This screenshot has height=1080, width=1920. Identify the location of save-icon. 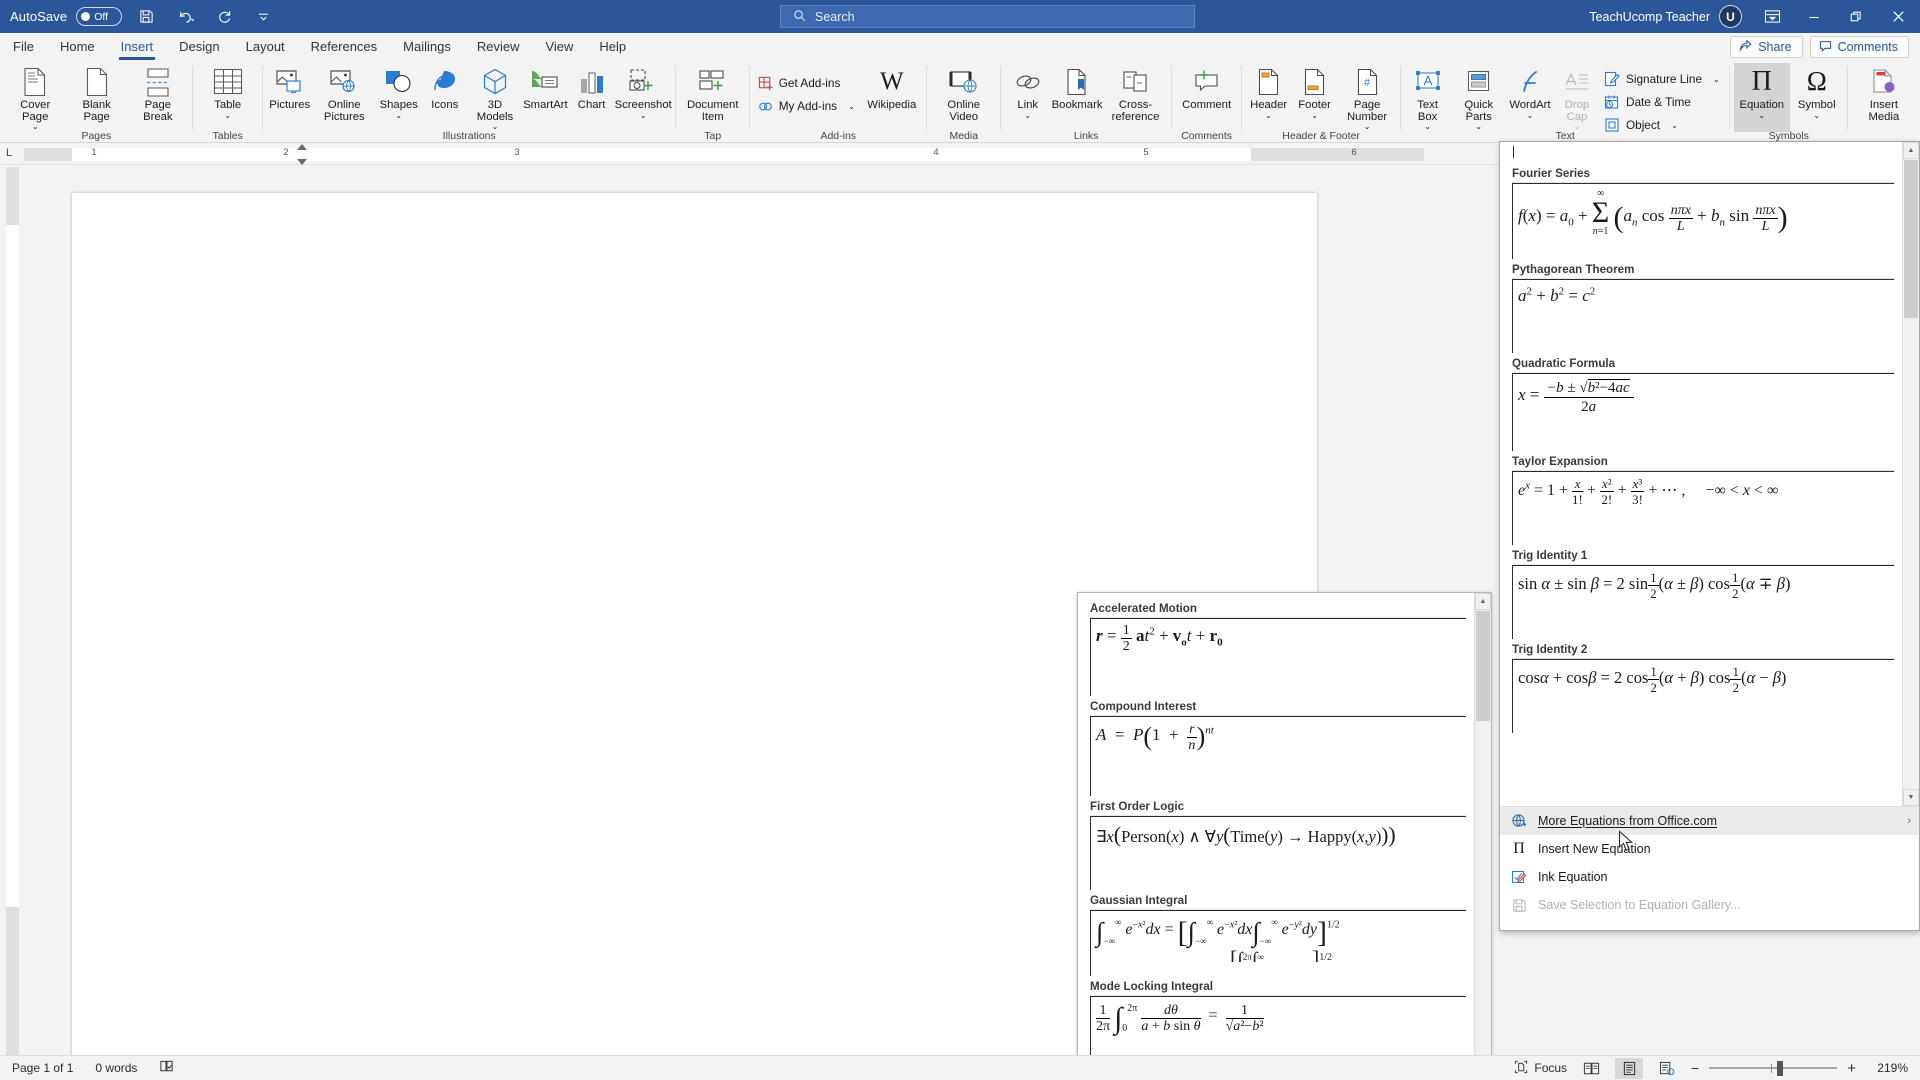
(146, 17).